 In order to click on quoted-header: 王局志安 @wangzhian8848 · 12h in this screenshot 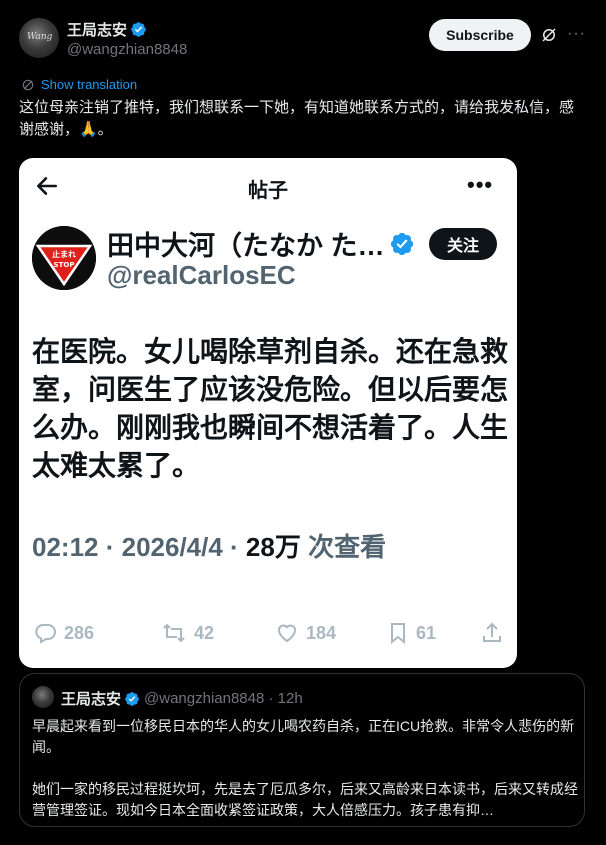, I will do `click(182, 698)`.